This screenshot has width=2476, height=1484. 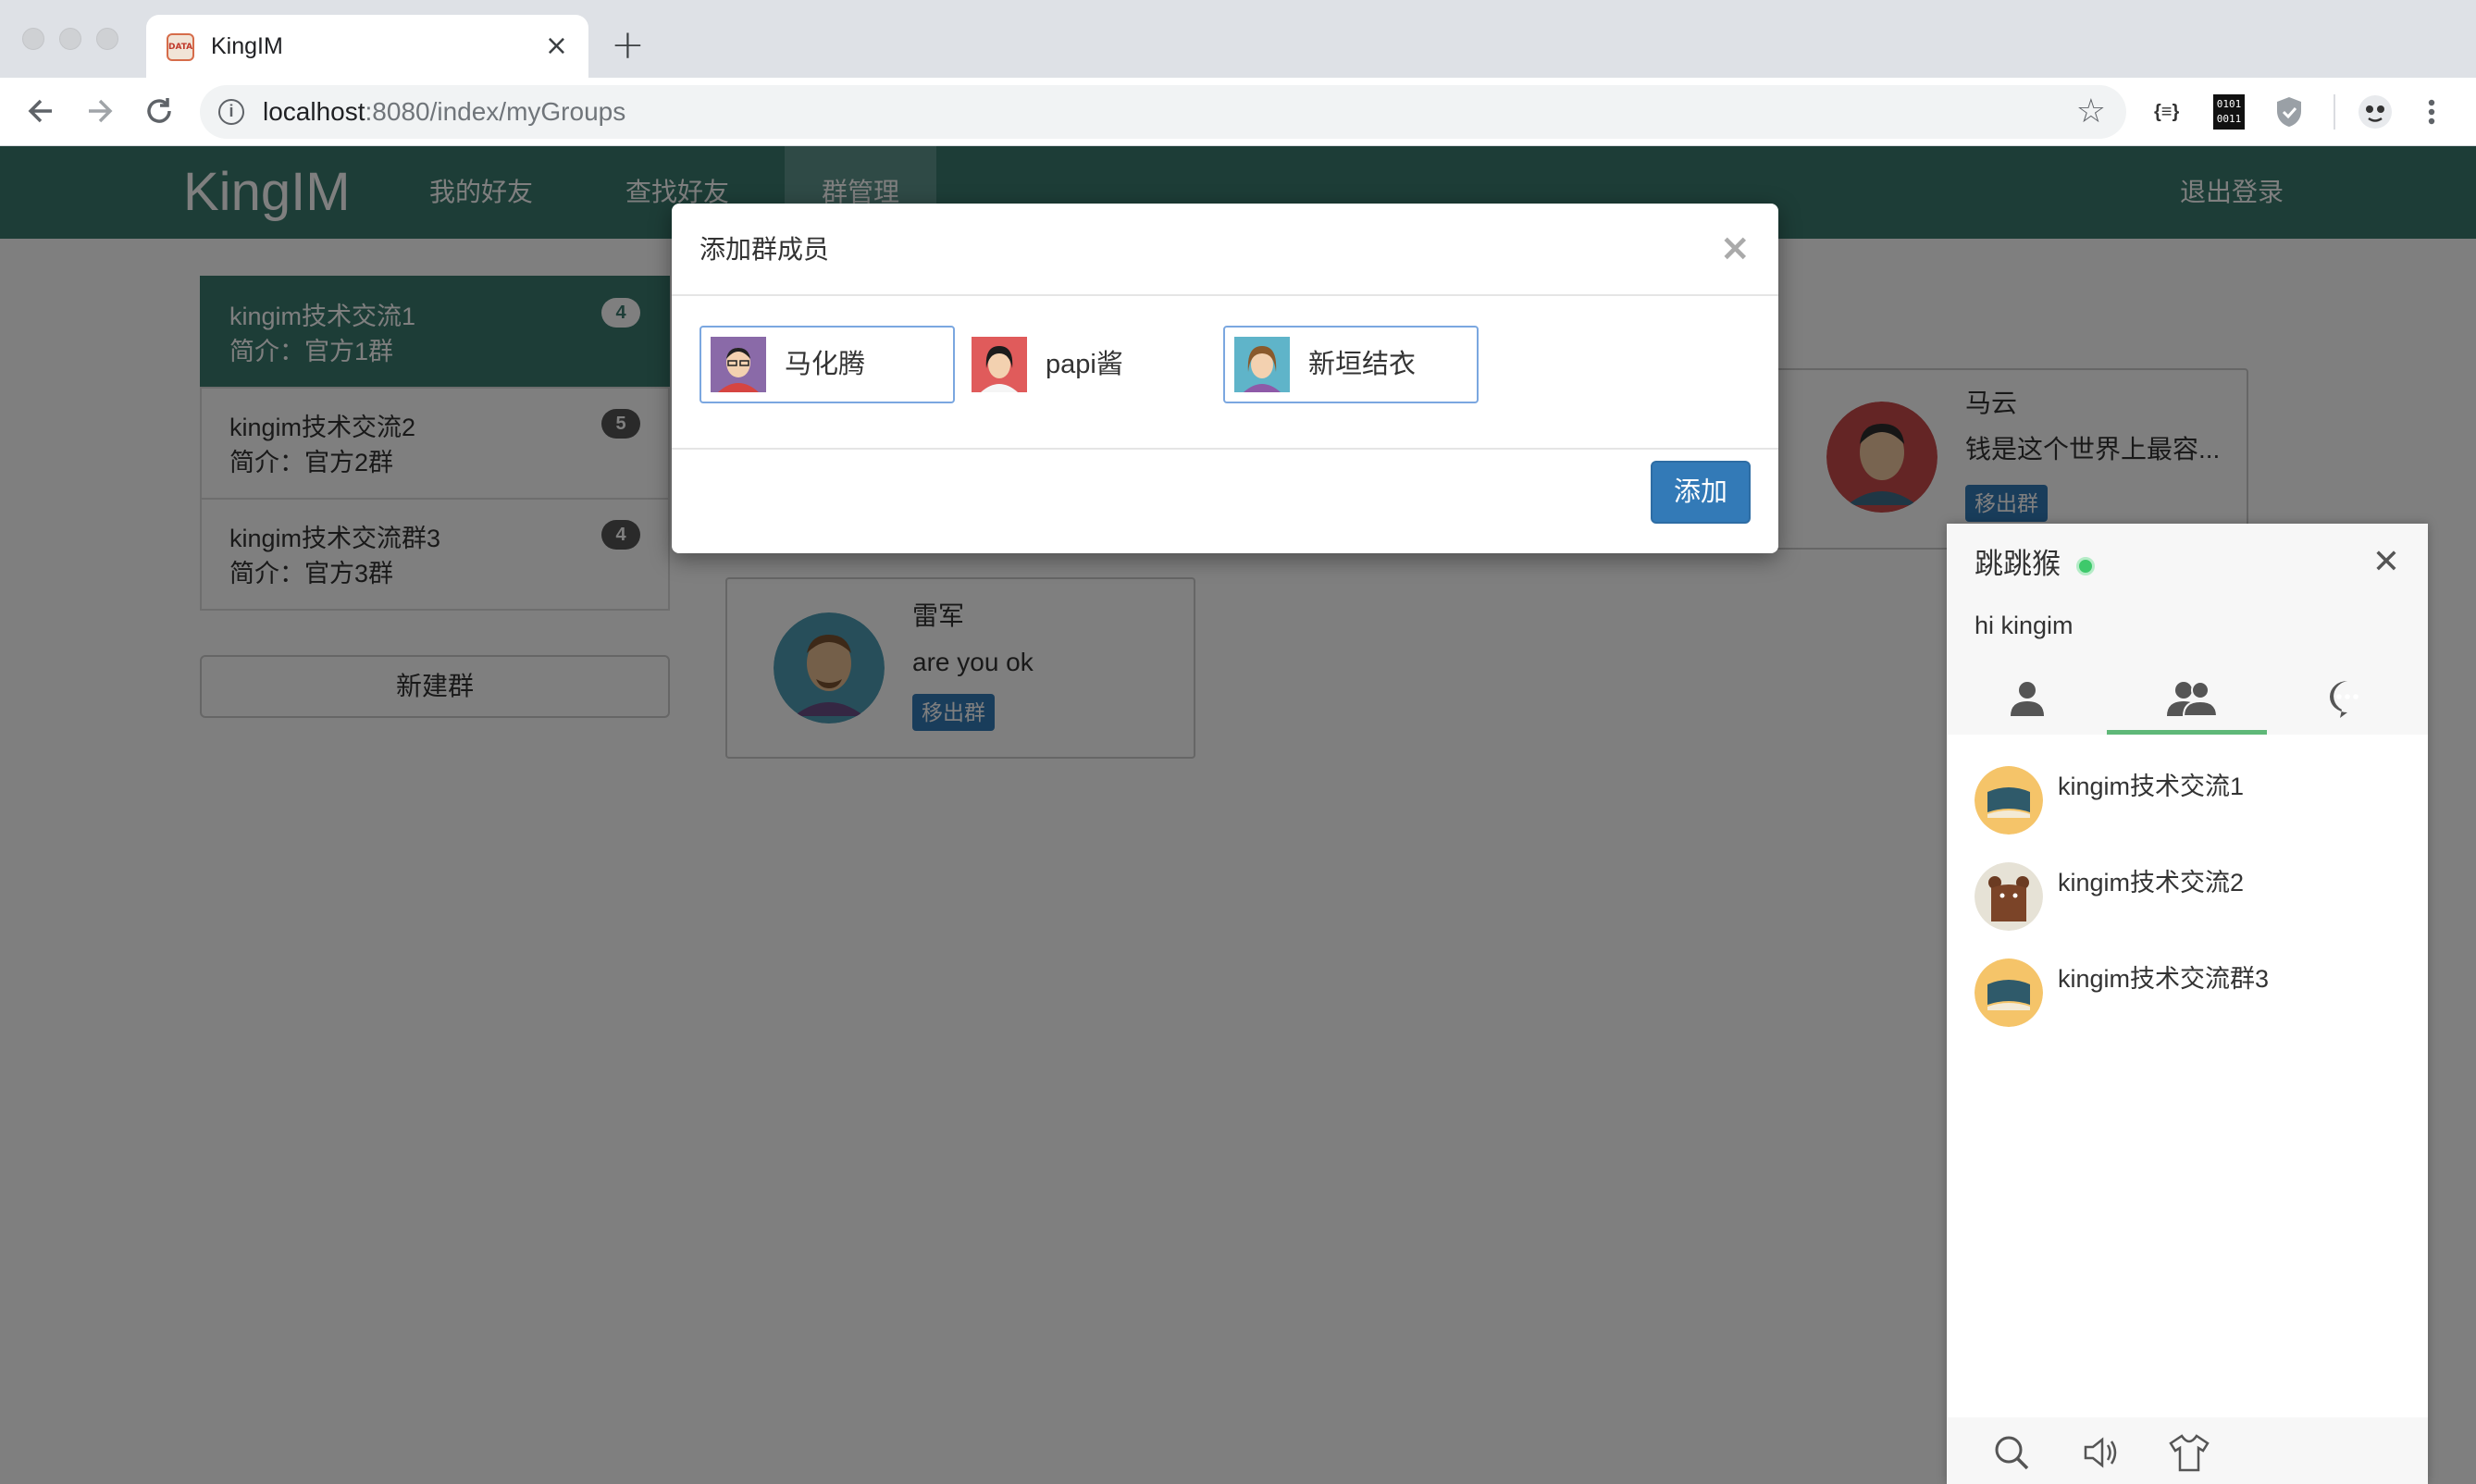 I want to click on candidate-item: 新垣结衣, so click(x=1351, y=365).